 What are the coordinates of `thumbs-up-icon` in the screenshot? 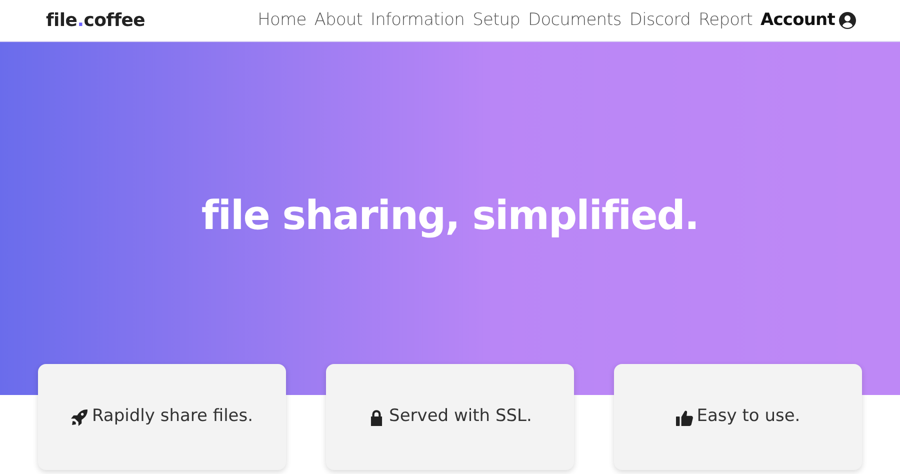 It's located at (684, 417).